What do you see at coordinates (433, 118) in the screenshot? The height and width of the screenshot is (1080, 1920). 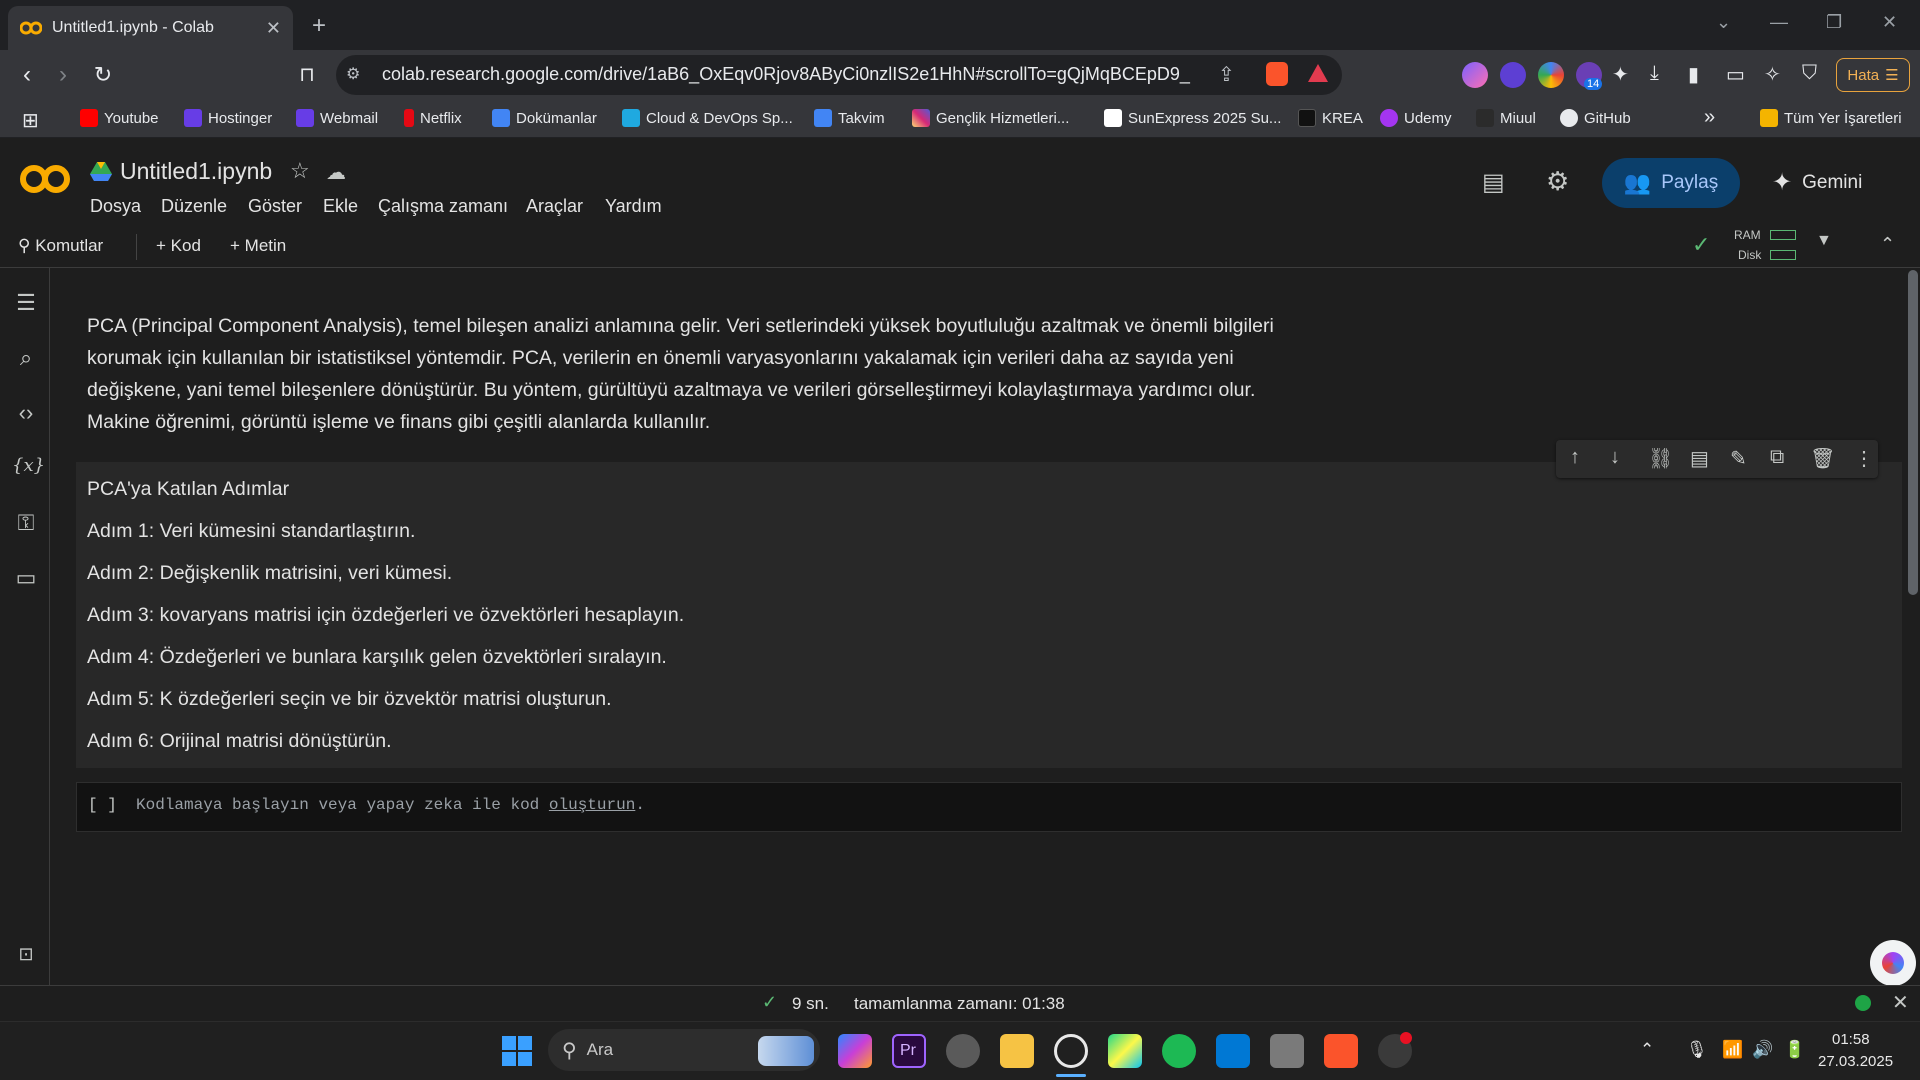 I see `bookmark-netflix: Netflix` at bounding box center [433, 118].